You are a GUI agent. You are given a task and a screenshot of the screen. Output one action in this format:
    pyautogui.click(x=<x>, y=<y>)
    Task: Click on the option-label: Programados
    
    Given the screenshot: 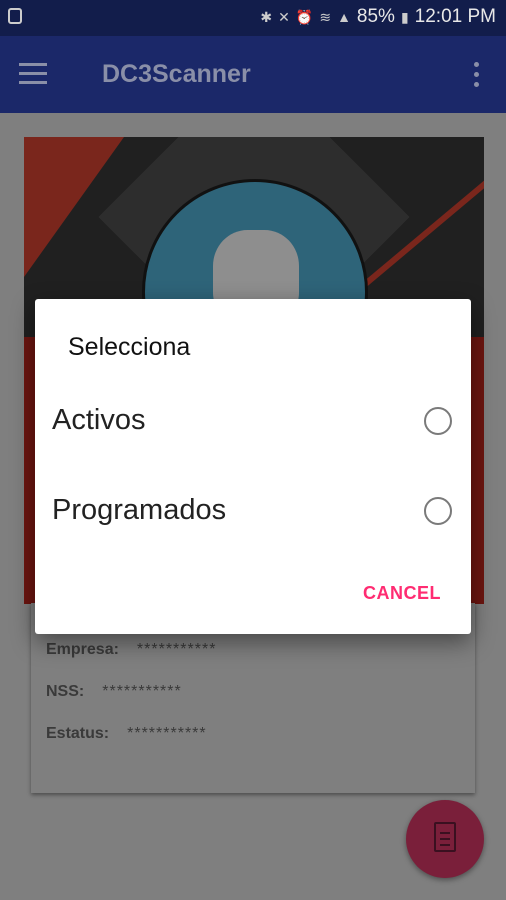 What is the action you would take?
    pyautogui.click(x=139, y=510)
    